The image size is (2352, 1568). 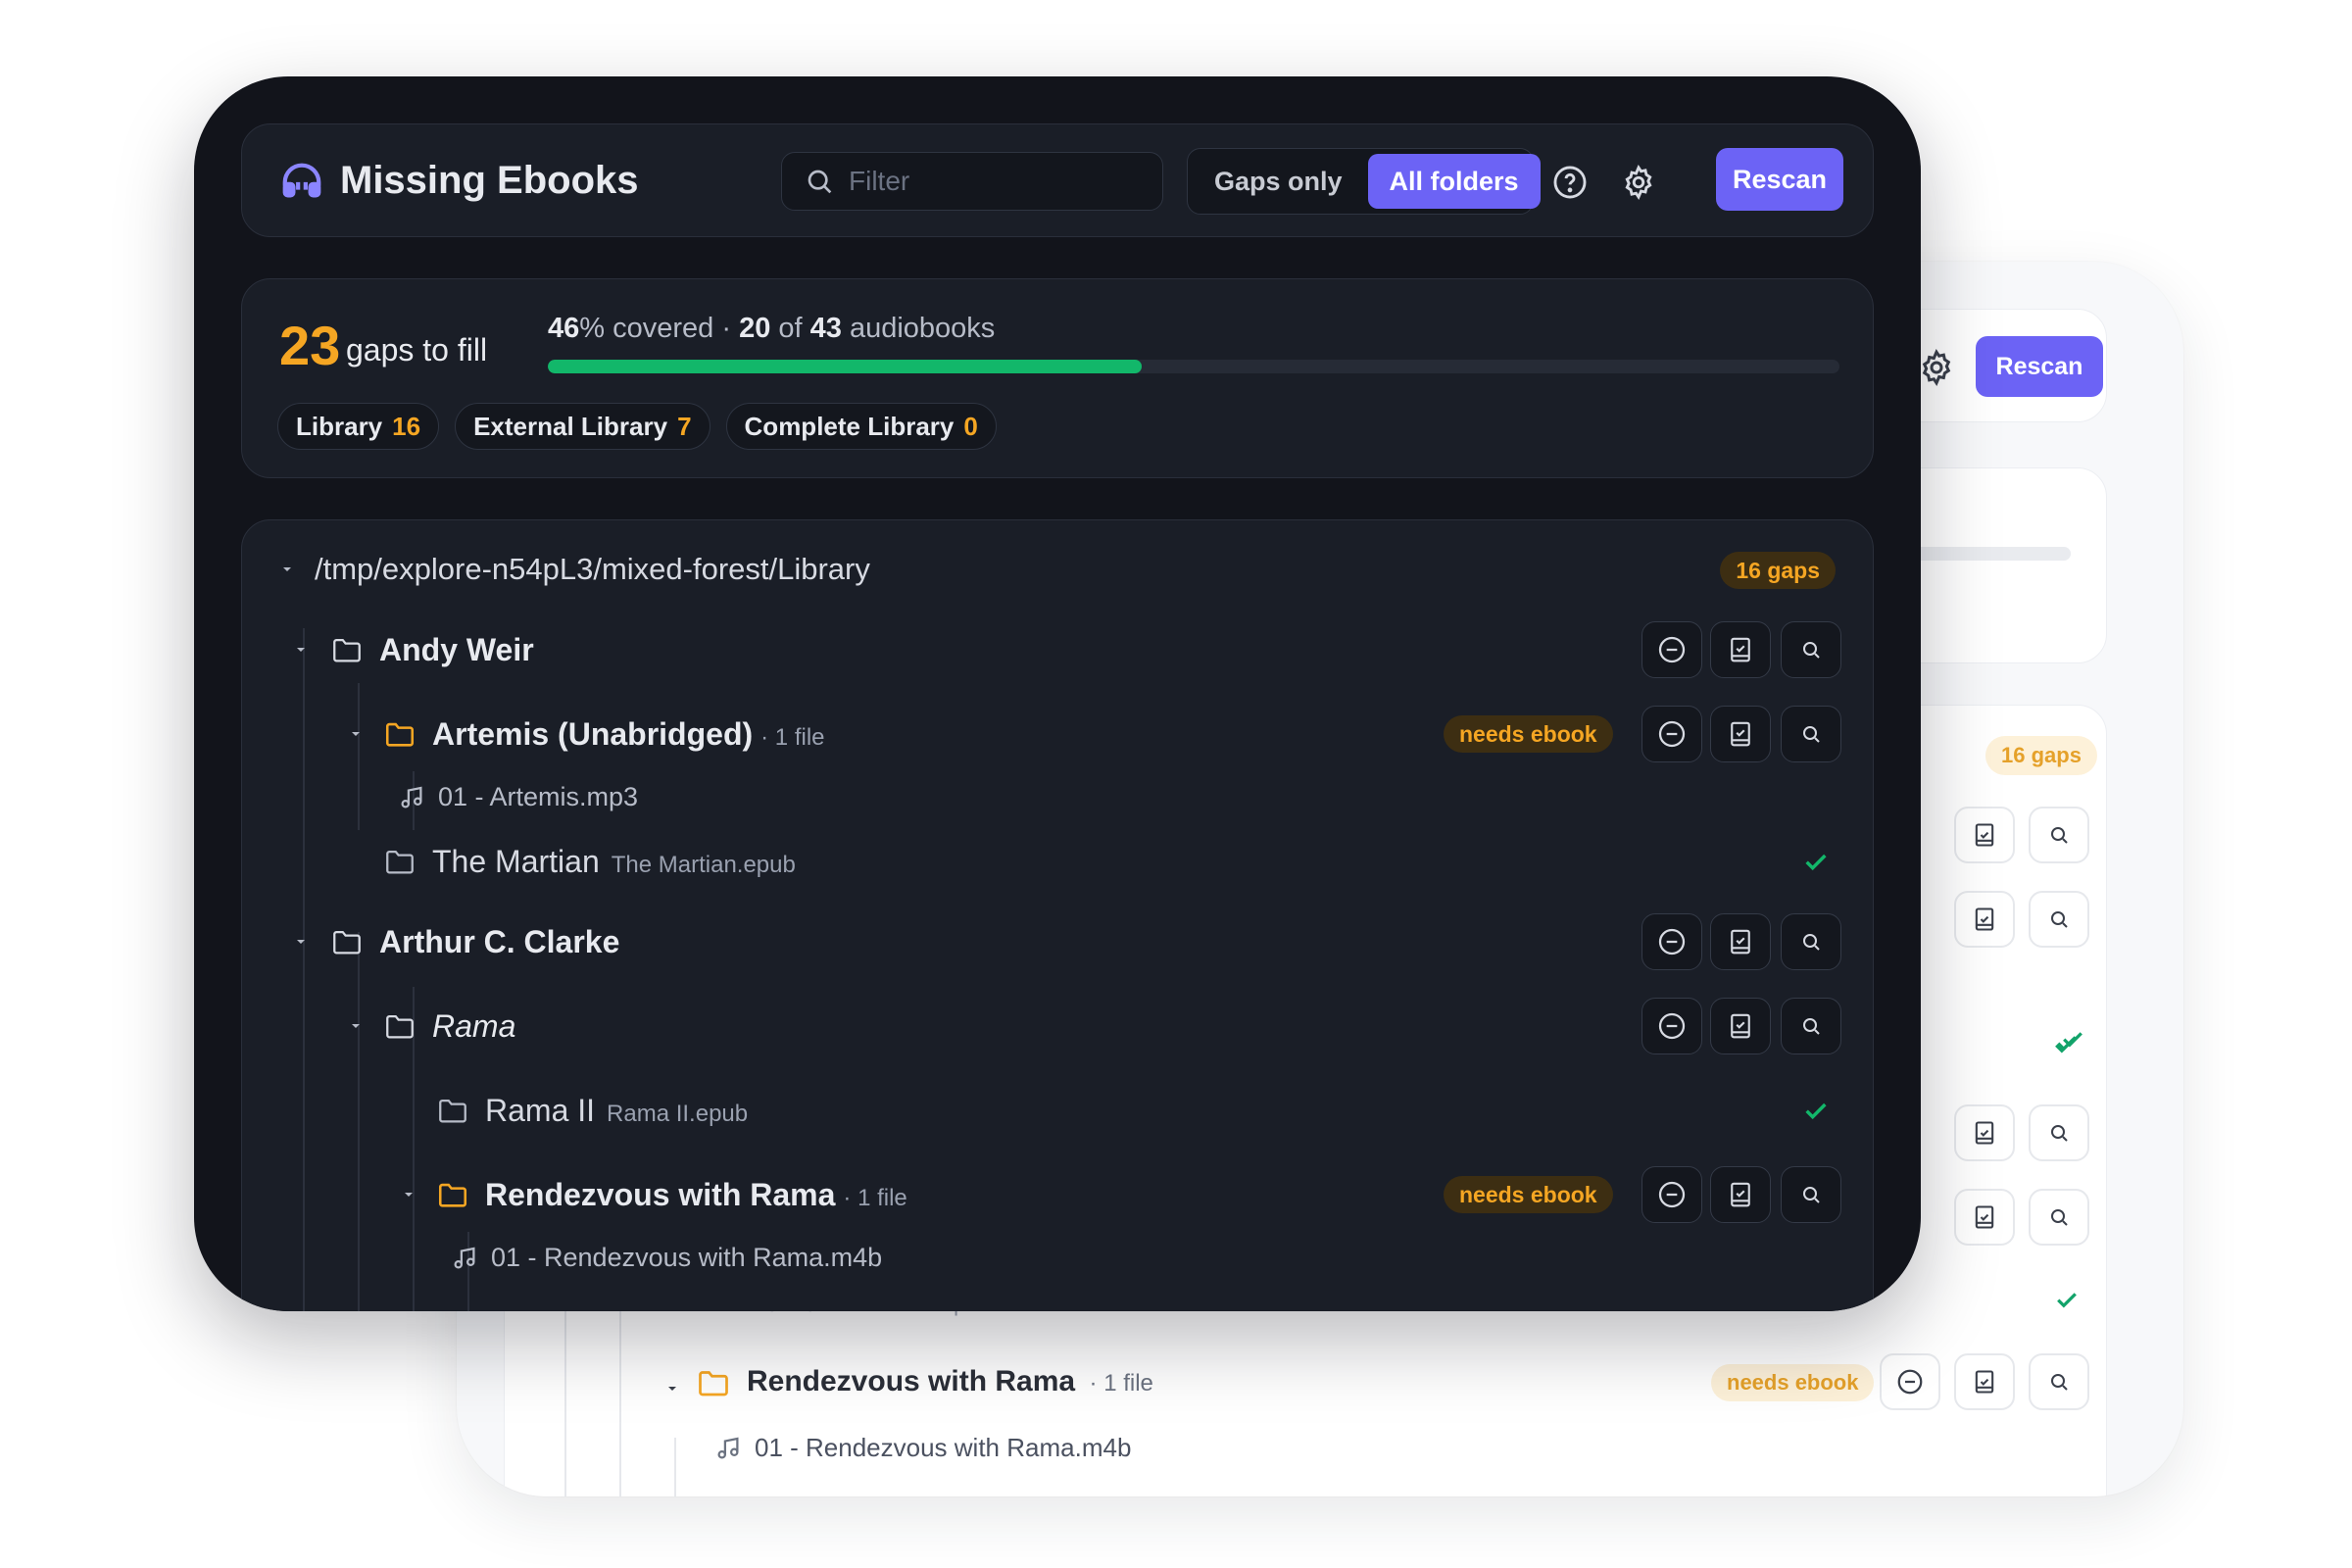 I want to click on folder-row-rama: Rama, so click(x=1057, y=1026).